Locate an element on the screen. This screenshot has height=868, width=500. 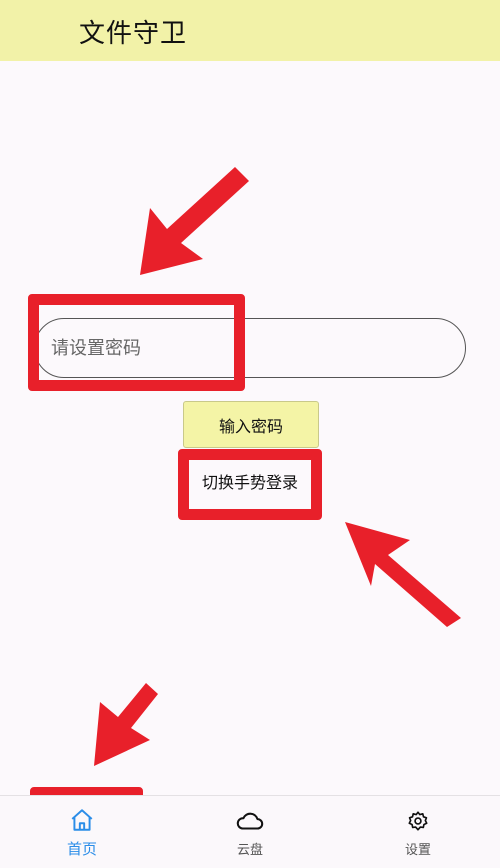
app-header: 文件守卫 is located at coordinates (250, 30).